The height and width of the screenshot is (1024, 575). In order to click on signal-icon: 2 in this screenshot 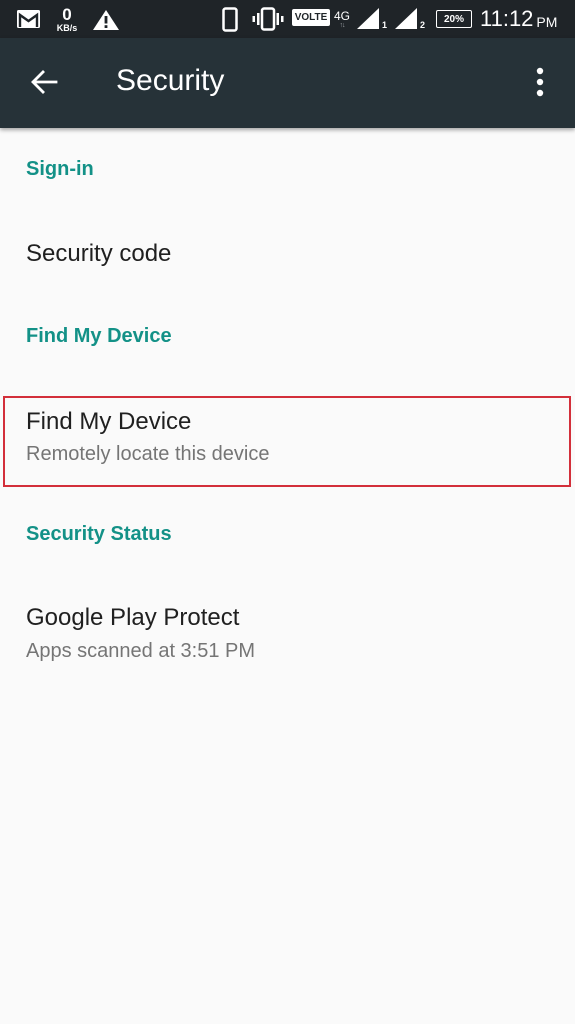, I will do `click(410, 19)`.